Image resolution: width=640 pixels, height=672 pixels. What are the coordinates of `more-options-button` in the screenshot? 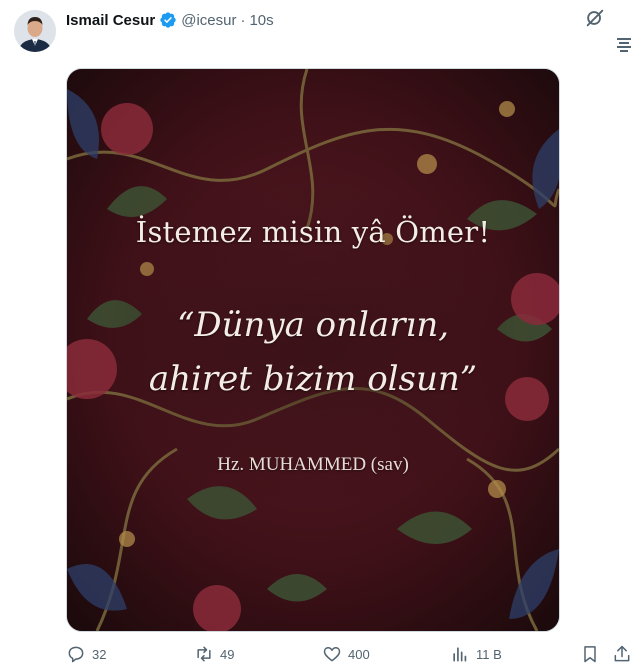 It's located at (624, 44).